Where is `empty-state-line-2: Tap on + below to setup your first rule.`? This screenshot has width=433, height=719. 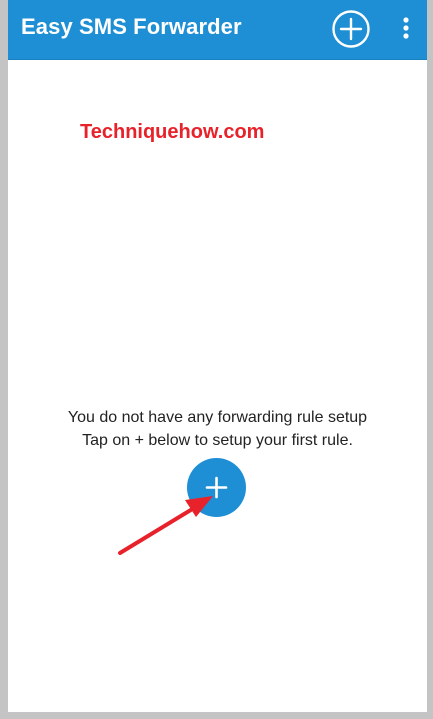 empty-state-line-2: Tap on + below to setup your first rule. is located at coordinates (217, 440).